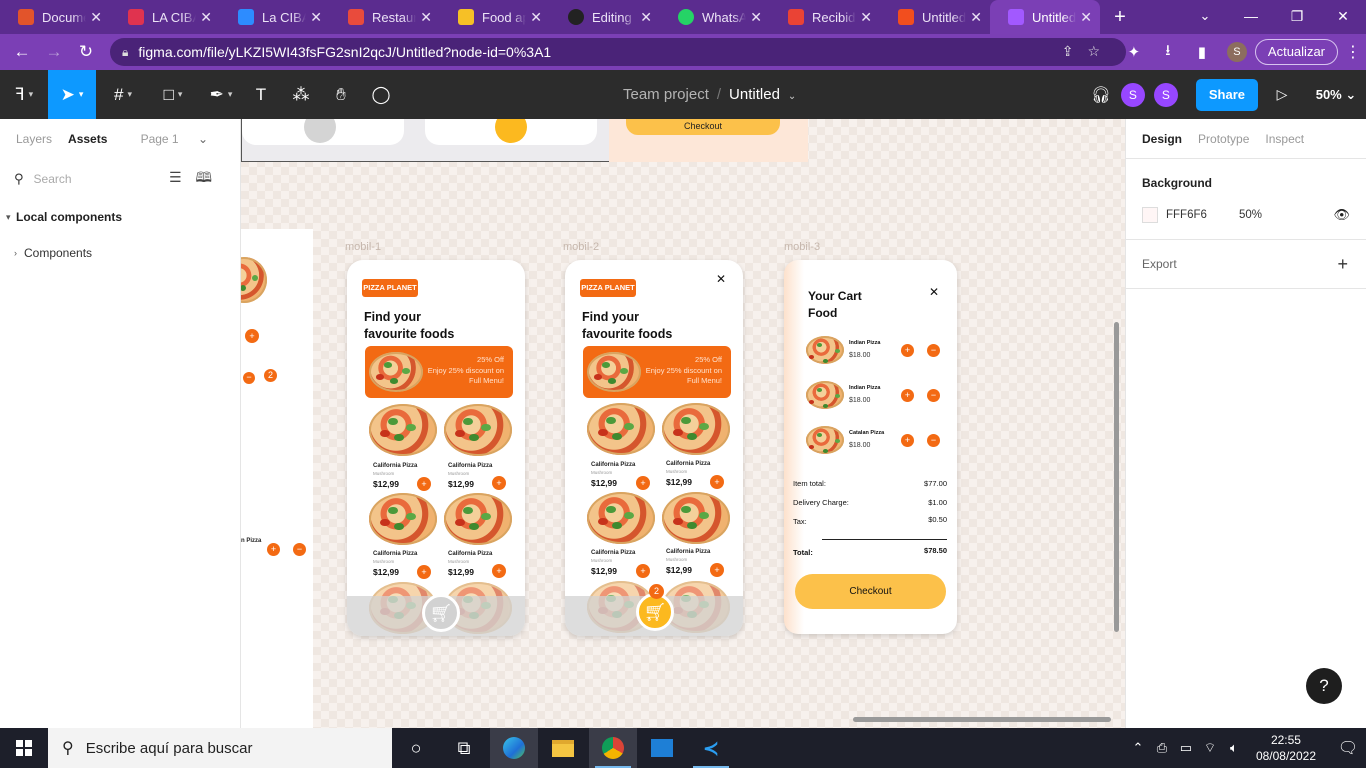  I want to click on horizontal-scrollbar, so click(982, 719).